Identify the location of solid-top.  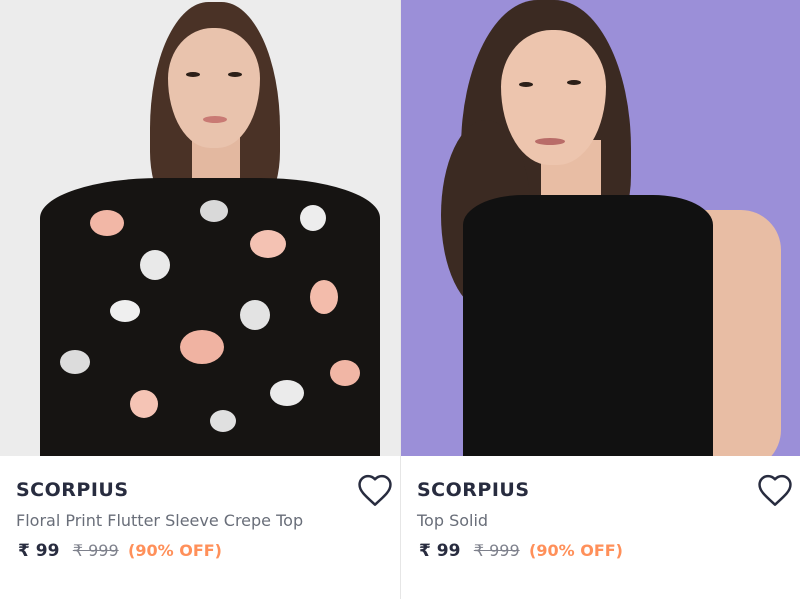
(588, 325).